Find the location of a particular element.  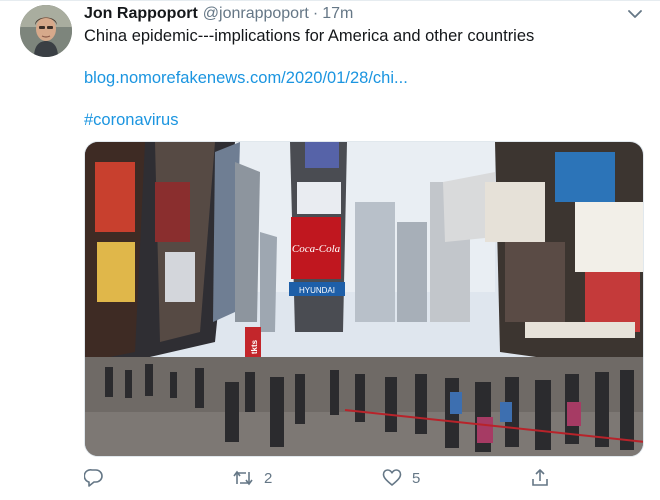

user-handle: @jonrappoport is located at coordinates (256, 14).